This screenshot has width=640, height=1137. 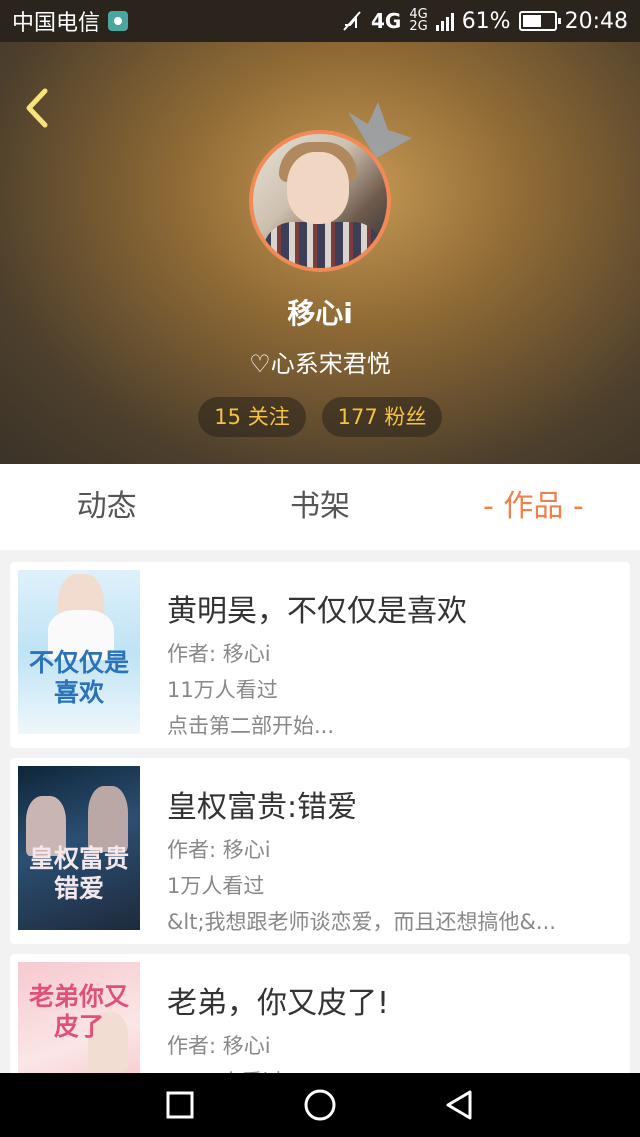 What do you see at coordinates (252, 417) in the screenshot?
I see `following-count-button: 15 关注` at bounding box center [252, 417].